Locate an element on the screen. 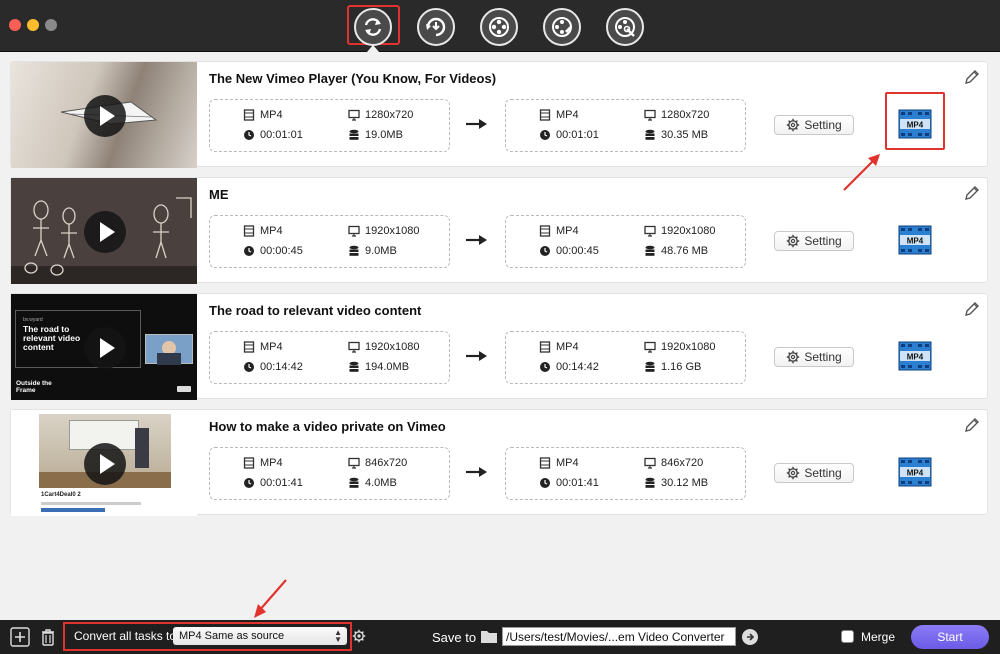  convert-all-label: Convert all tasks to is located at coordinates (125, 636).